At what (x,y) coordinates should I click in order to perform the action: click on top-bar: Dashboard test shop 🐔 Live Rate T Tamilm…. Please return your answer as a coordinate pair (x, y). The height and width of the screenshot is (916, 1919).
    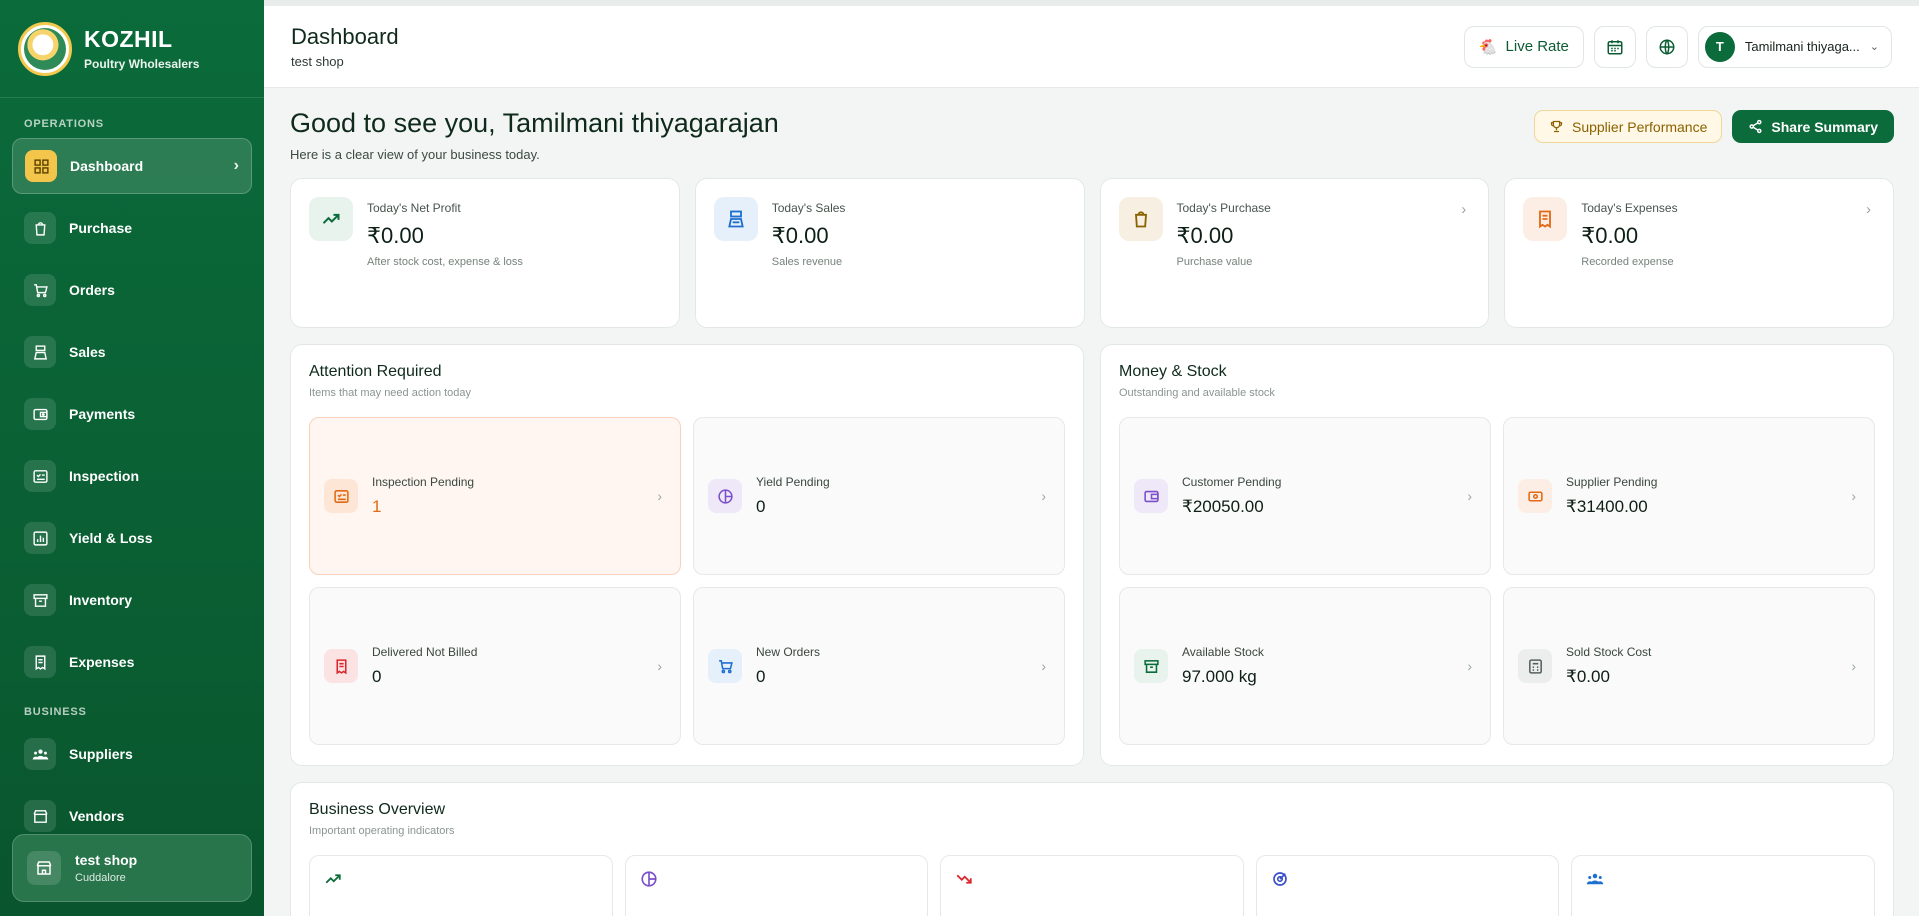
    Looking at the image, I should click on (1091, 44).